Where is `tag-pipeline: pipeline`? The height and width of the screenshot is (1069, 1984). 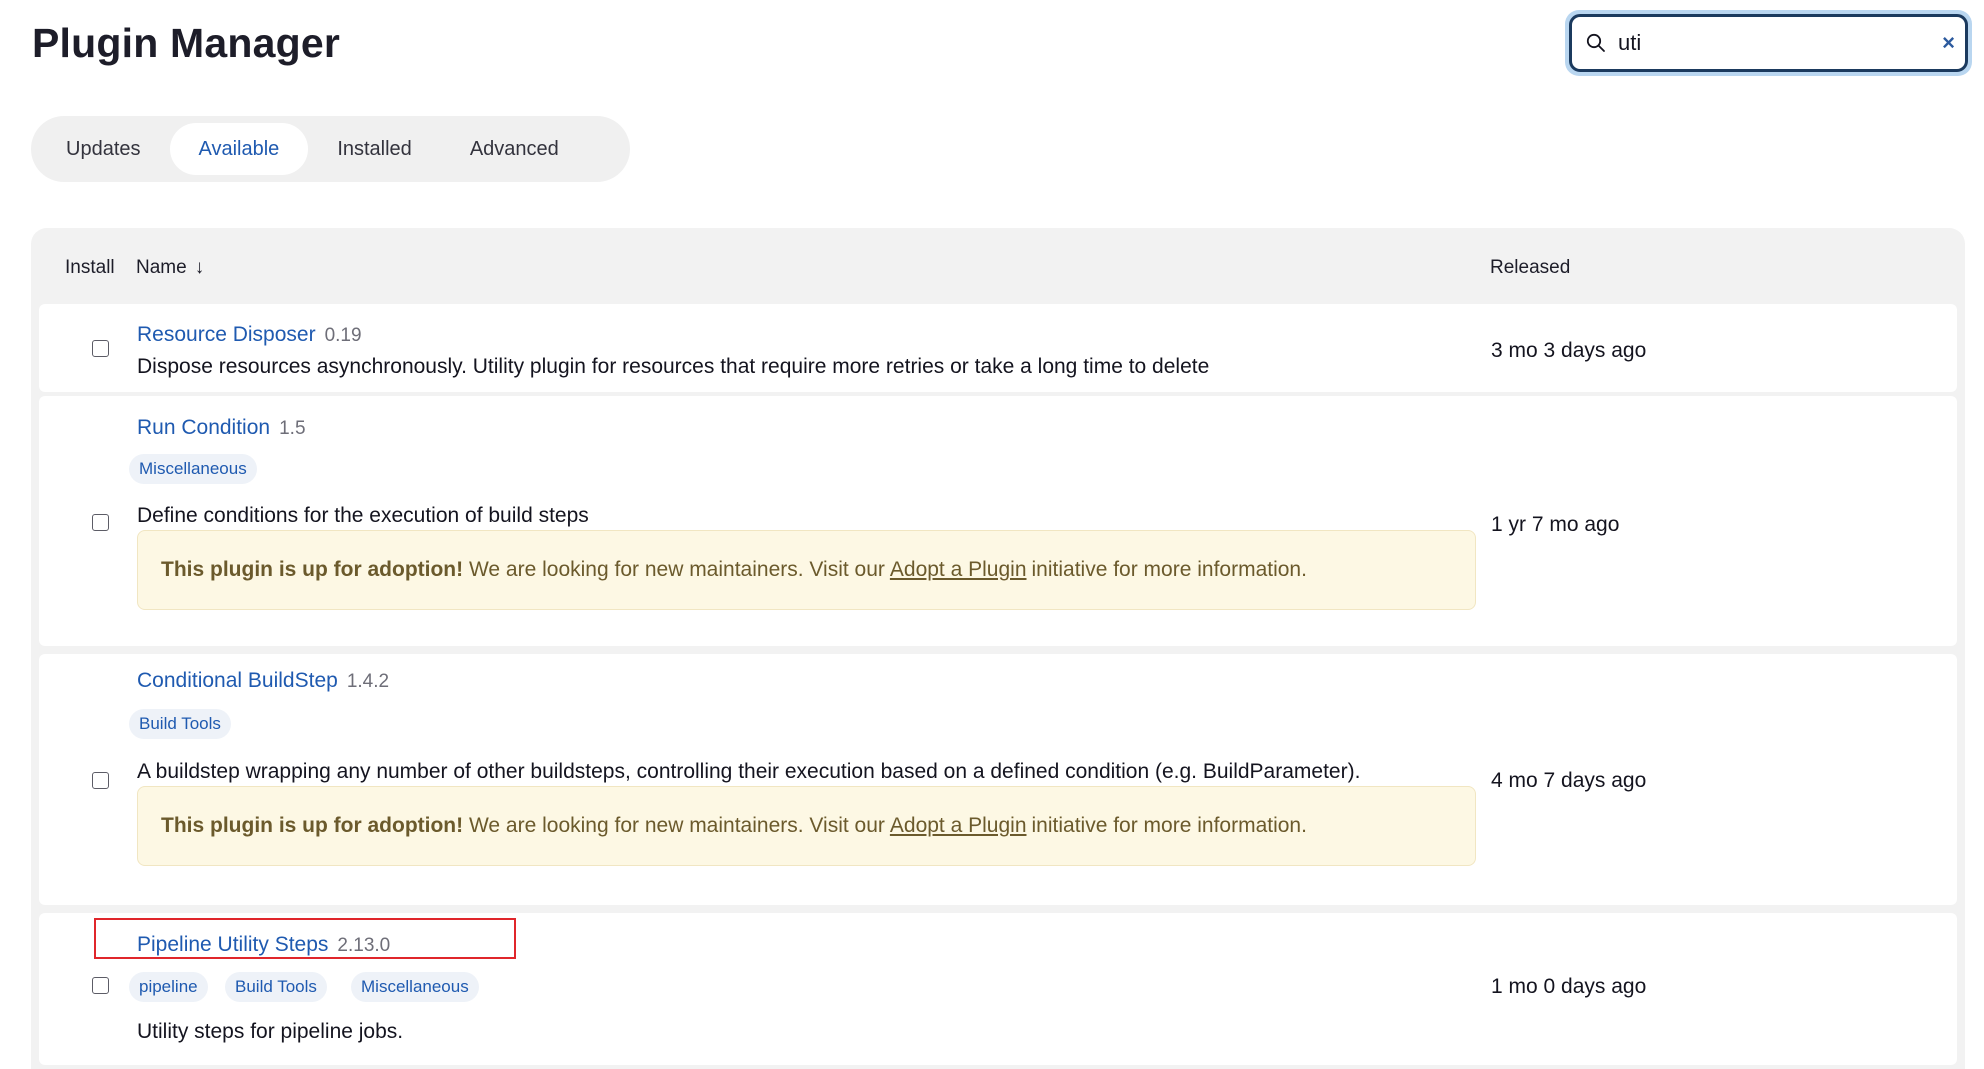
tag-pipeline: pipeline is located at coordinates (168, 987).